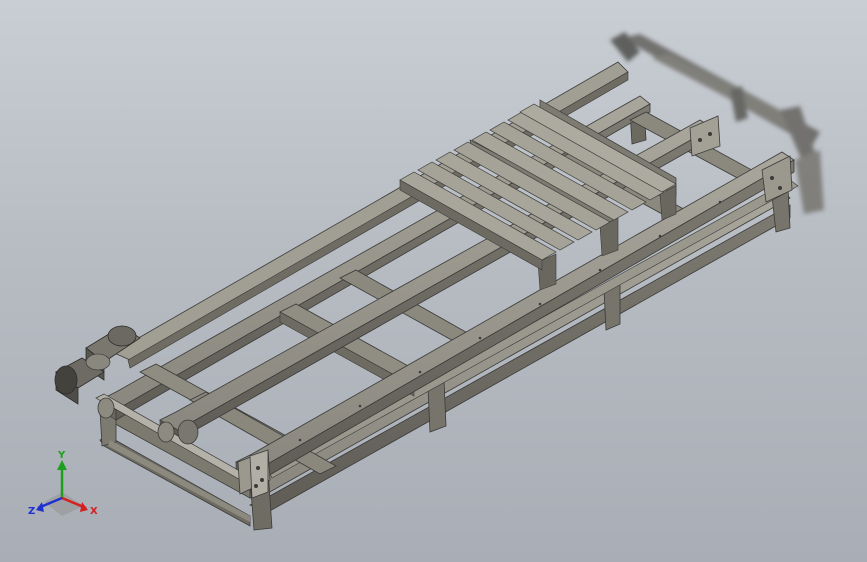  I want to click on orientation-triad: Y X Z, so click(63, 485).